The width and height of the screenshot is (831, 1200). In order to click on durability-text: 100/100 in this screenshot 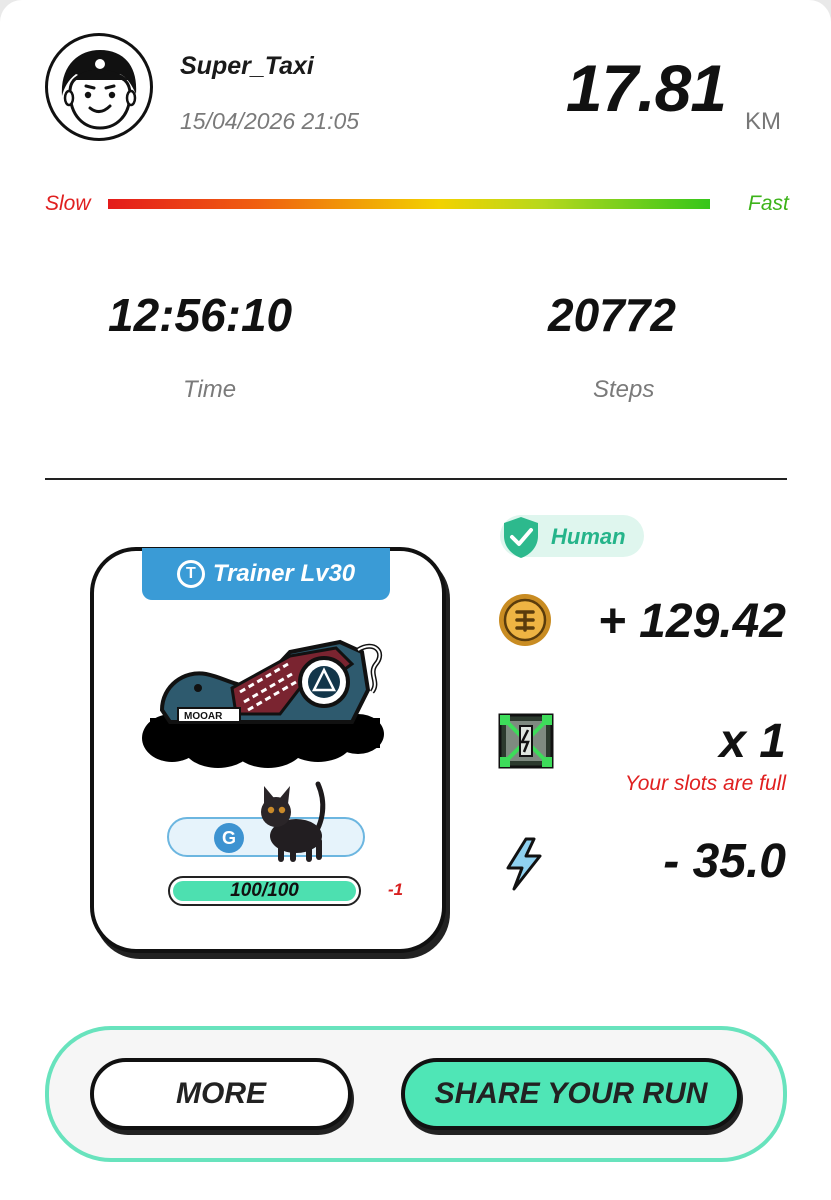, I will do `click(264, 890)`.